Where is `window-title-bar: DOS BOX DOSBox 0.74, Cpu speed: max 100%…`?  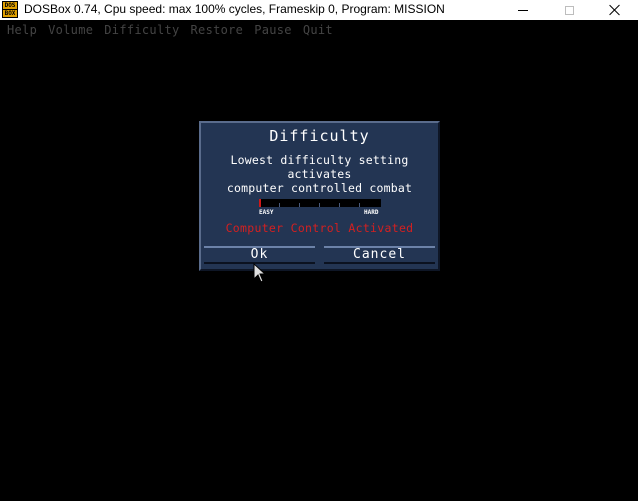 window-title-bar: DOS BOX DOSBox 0.74, Cpu speed: max 100%… is located at coordinates (319, 10).